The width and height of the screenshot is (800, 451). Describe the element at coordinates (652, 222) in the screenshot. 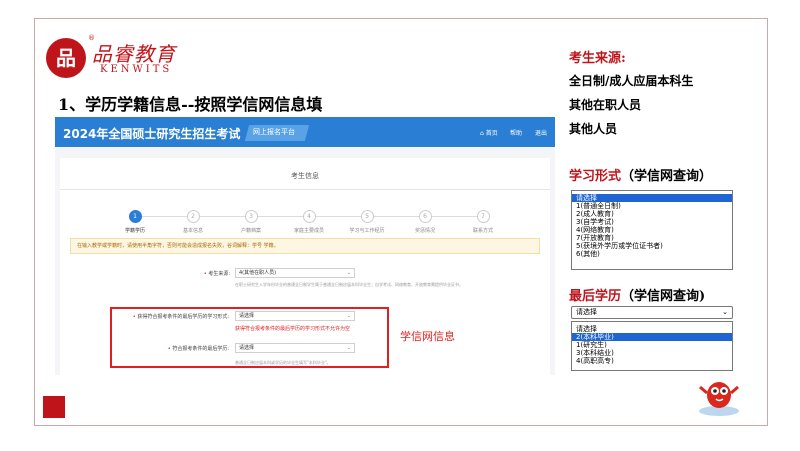

I see `list-option: 3(自学考试)` at that location.